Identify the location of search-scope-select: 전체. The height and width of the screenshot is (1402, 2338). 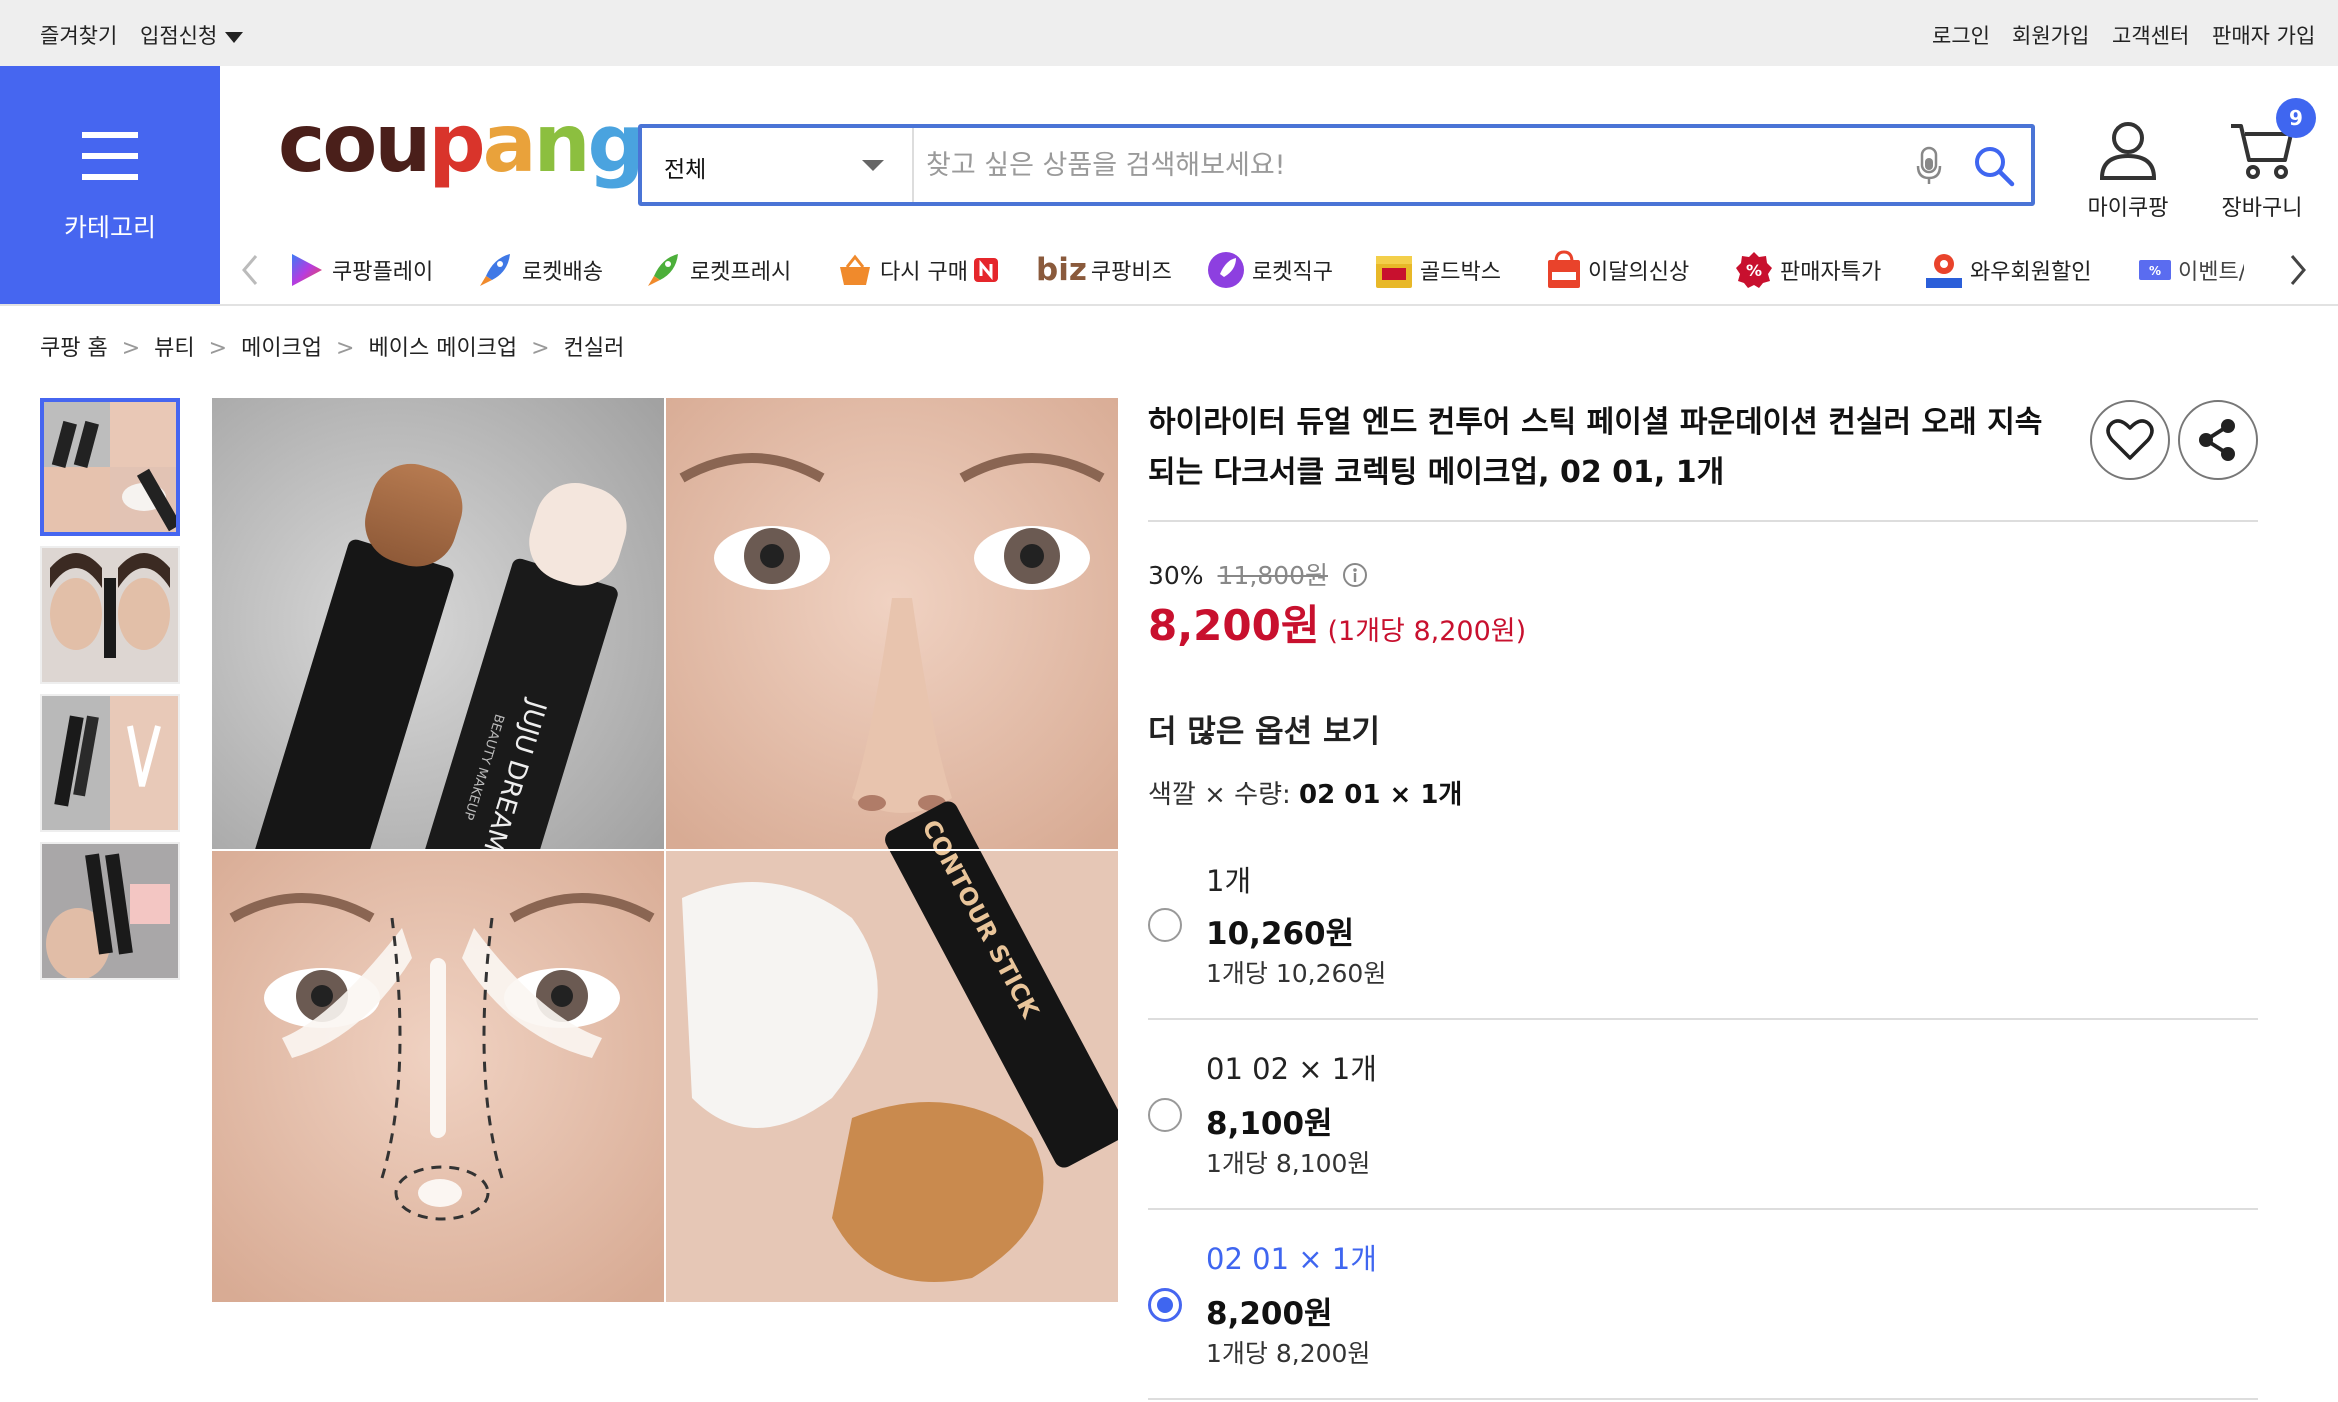
(778, 165).